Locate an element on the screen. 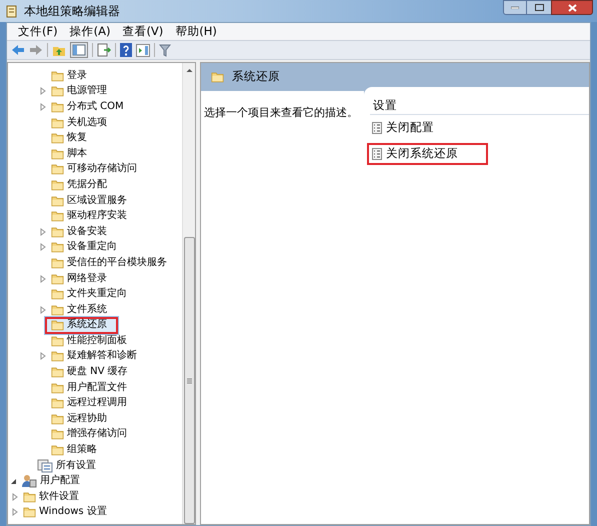 The image size is (597, 526). column-header: 设置 is located at coordinates (479, 106).